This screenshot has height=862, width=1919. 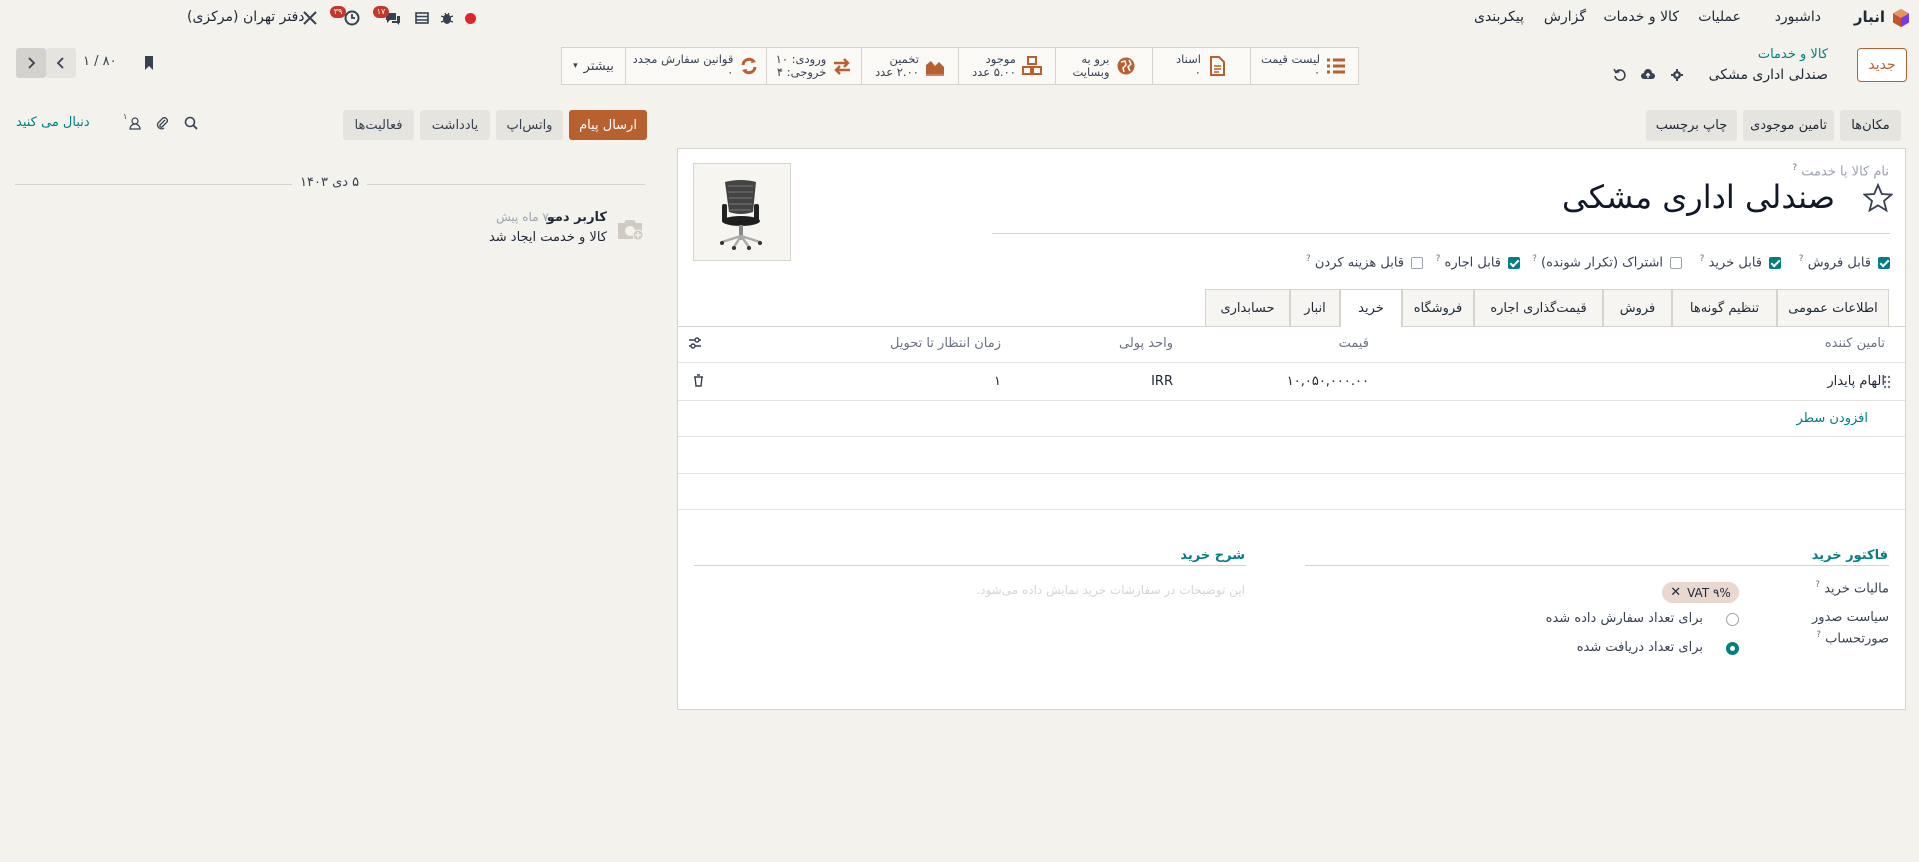 I want to click on following-button: دنبال می کنید, so click(x=53, y=122).